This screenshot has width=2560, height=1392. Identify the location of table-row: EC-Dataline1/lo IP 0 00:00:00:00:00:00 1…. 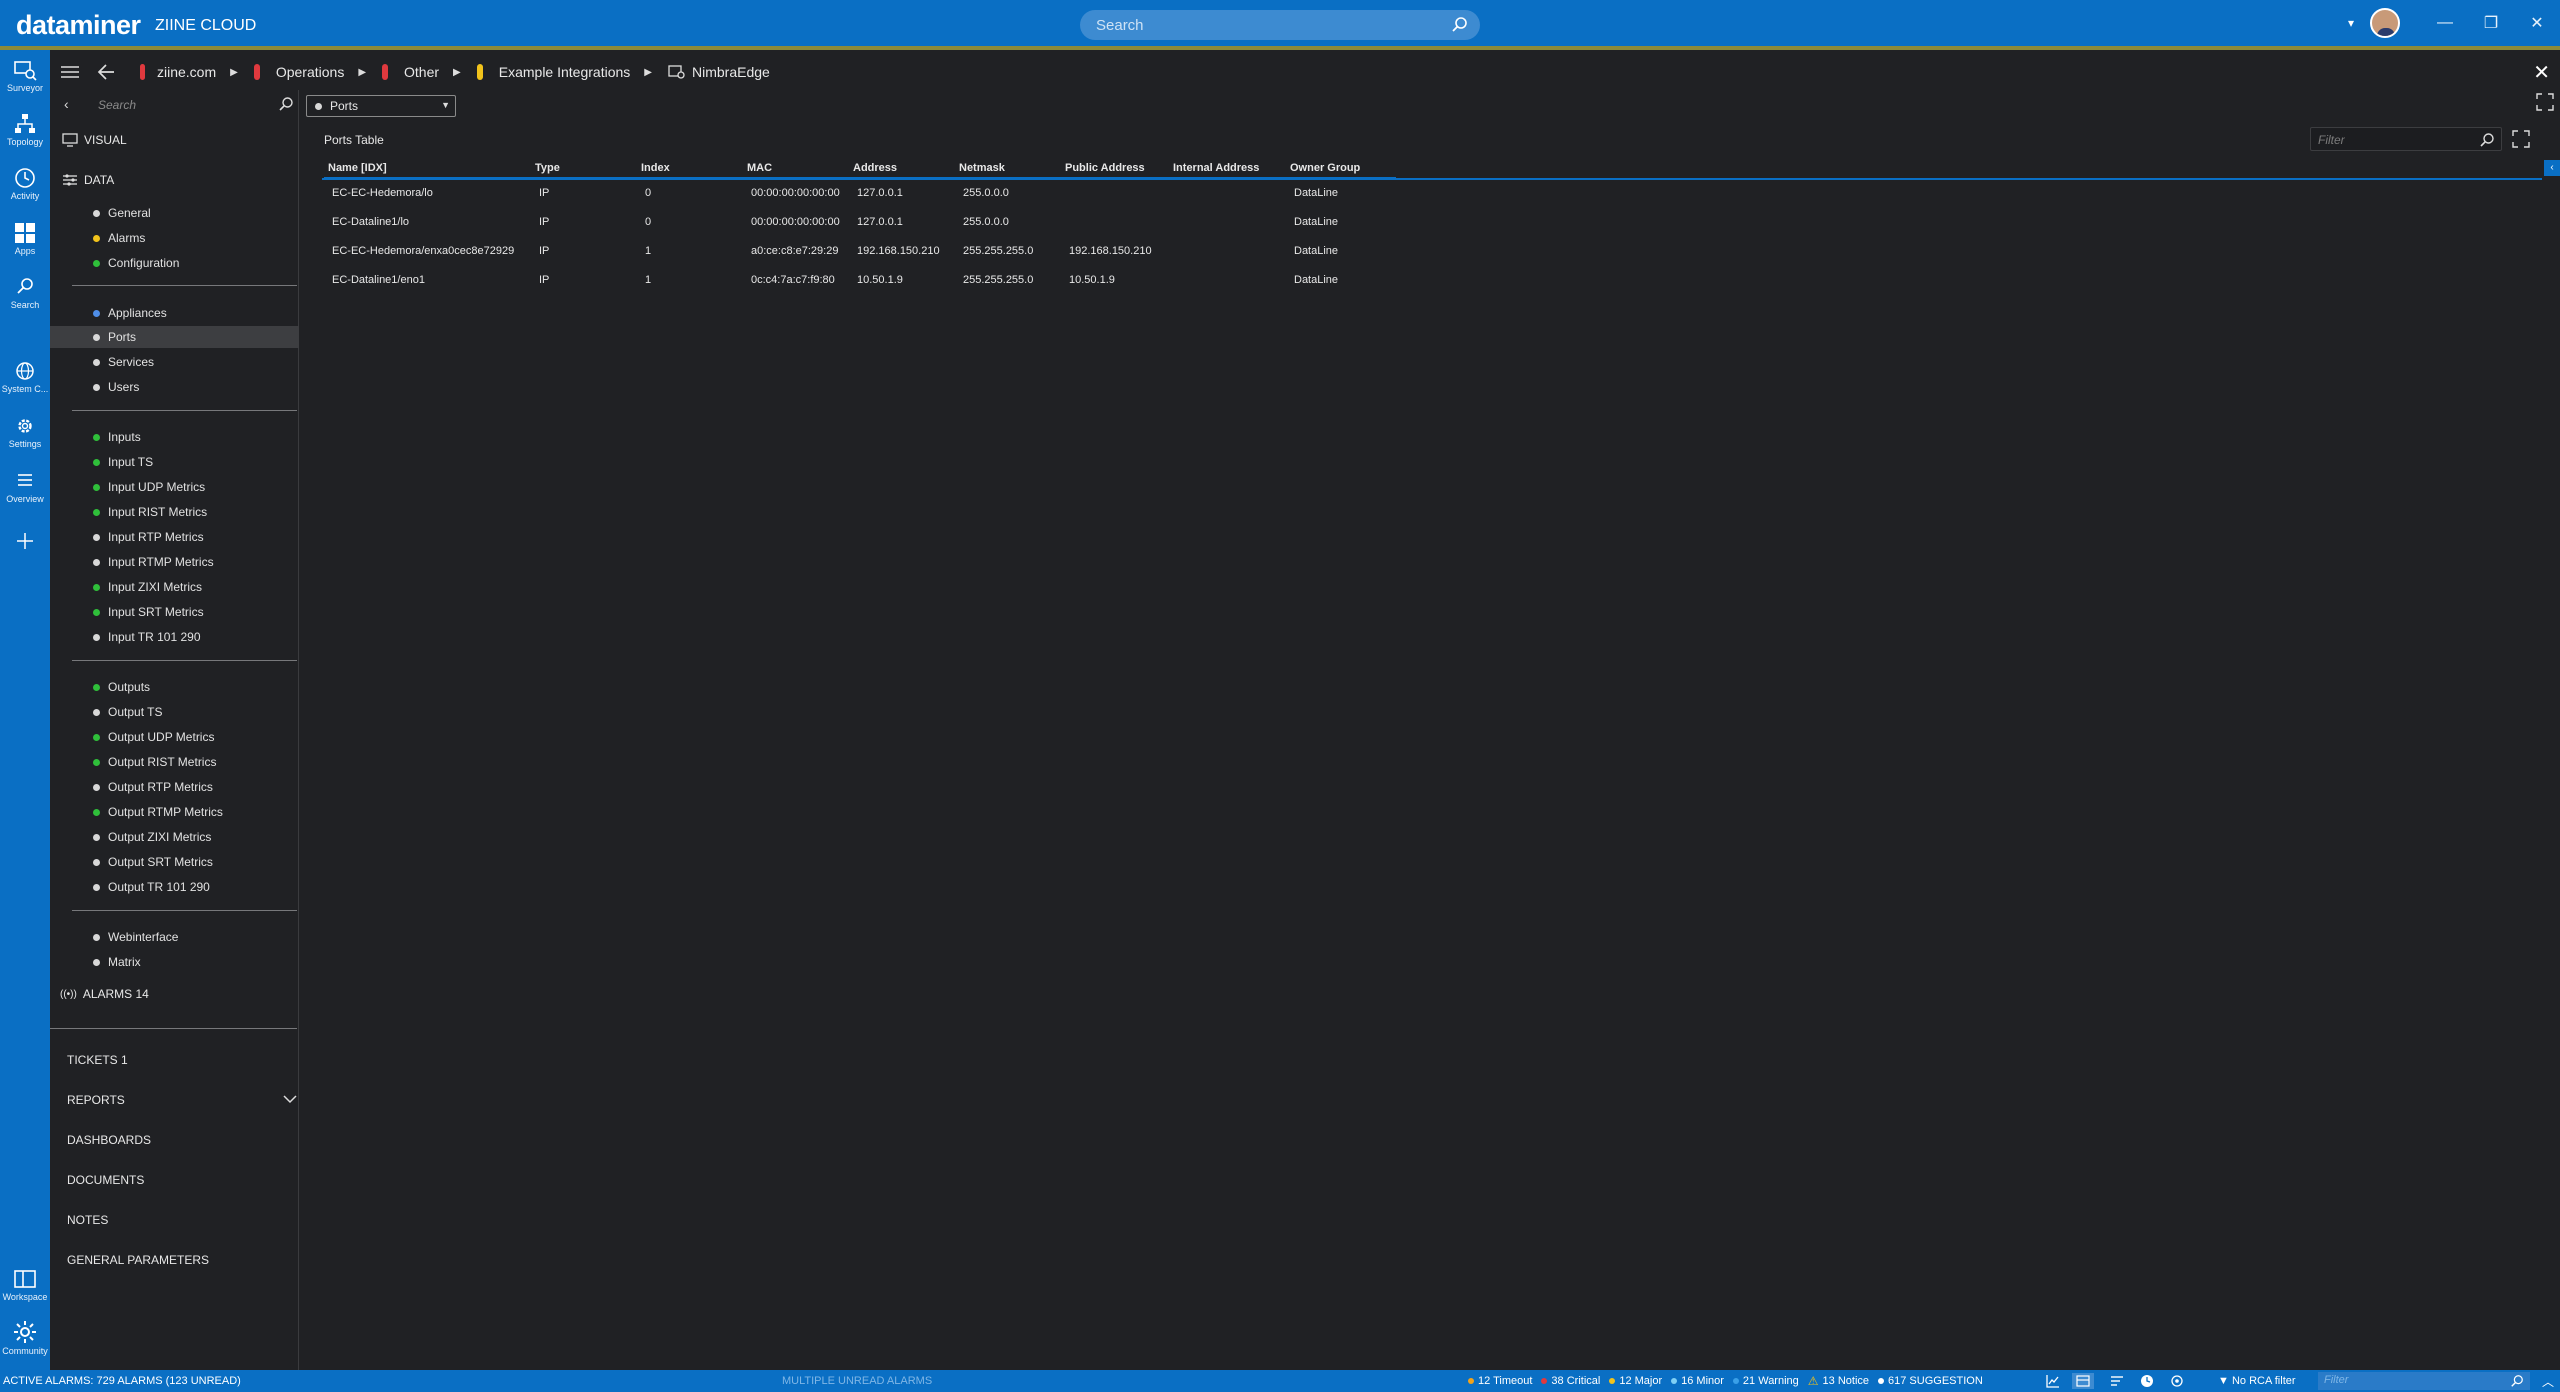
(860, 221).